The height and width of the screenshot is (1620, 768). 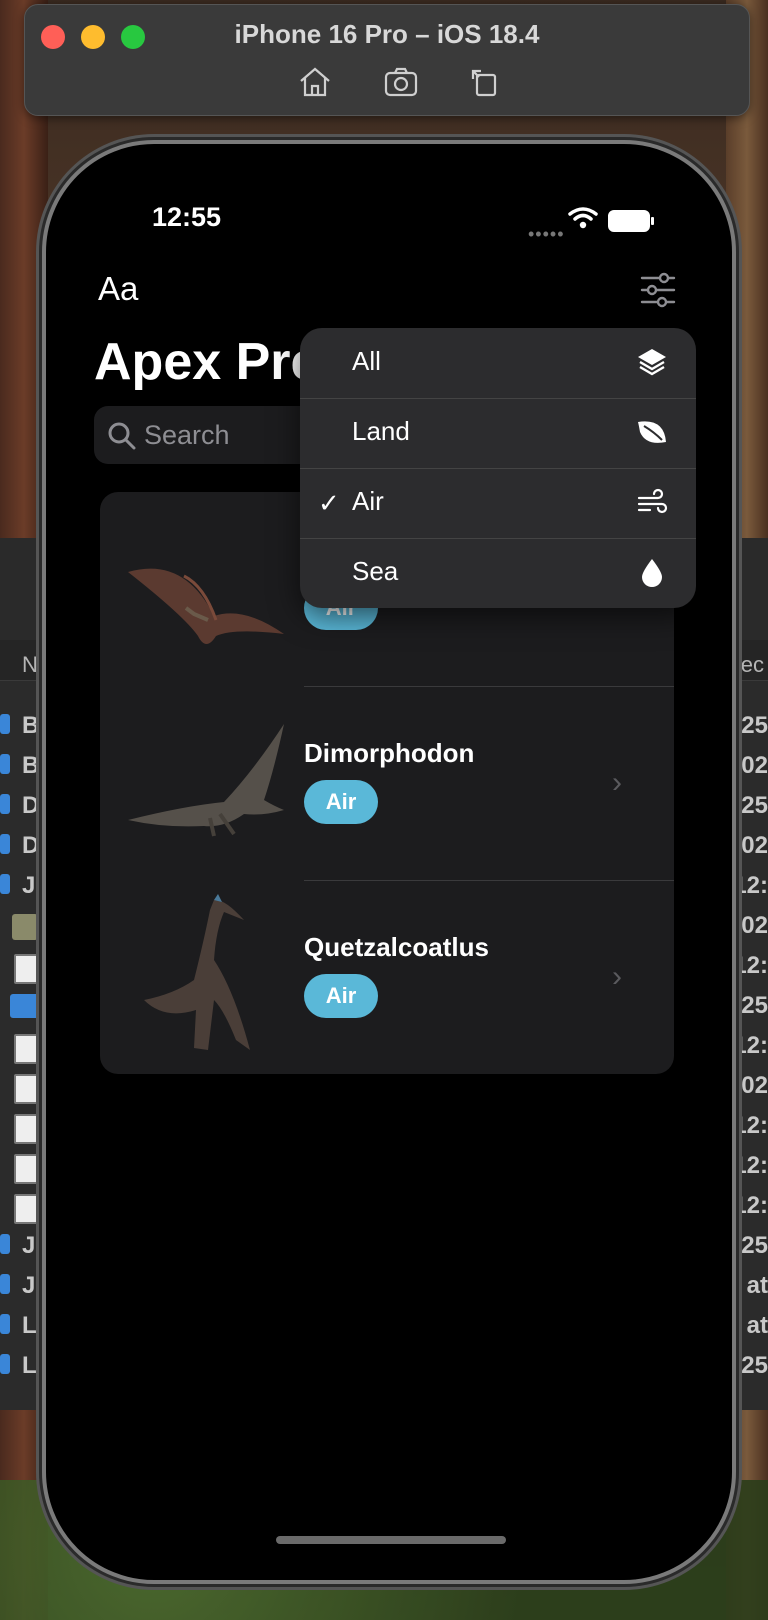 What do you see at coordinates (583, 218) in the screenshot?
I see `wifi-icon` at bounding box center [583, 218].